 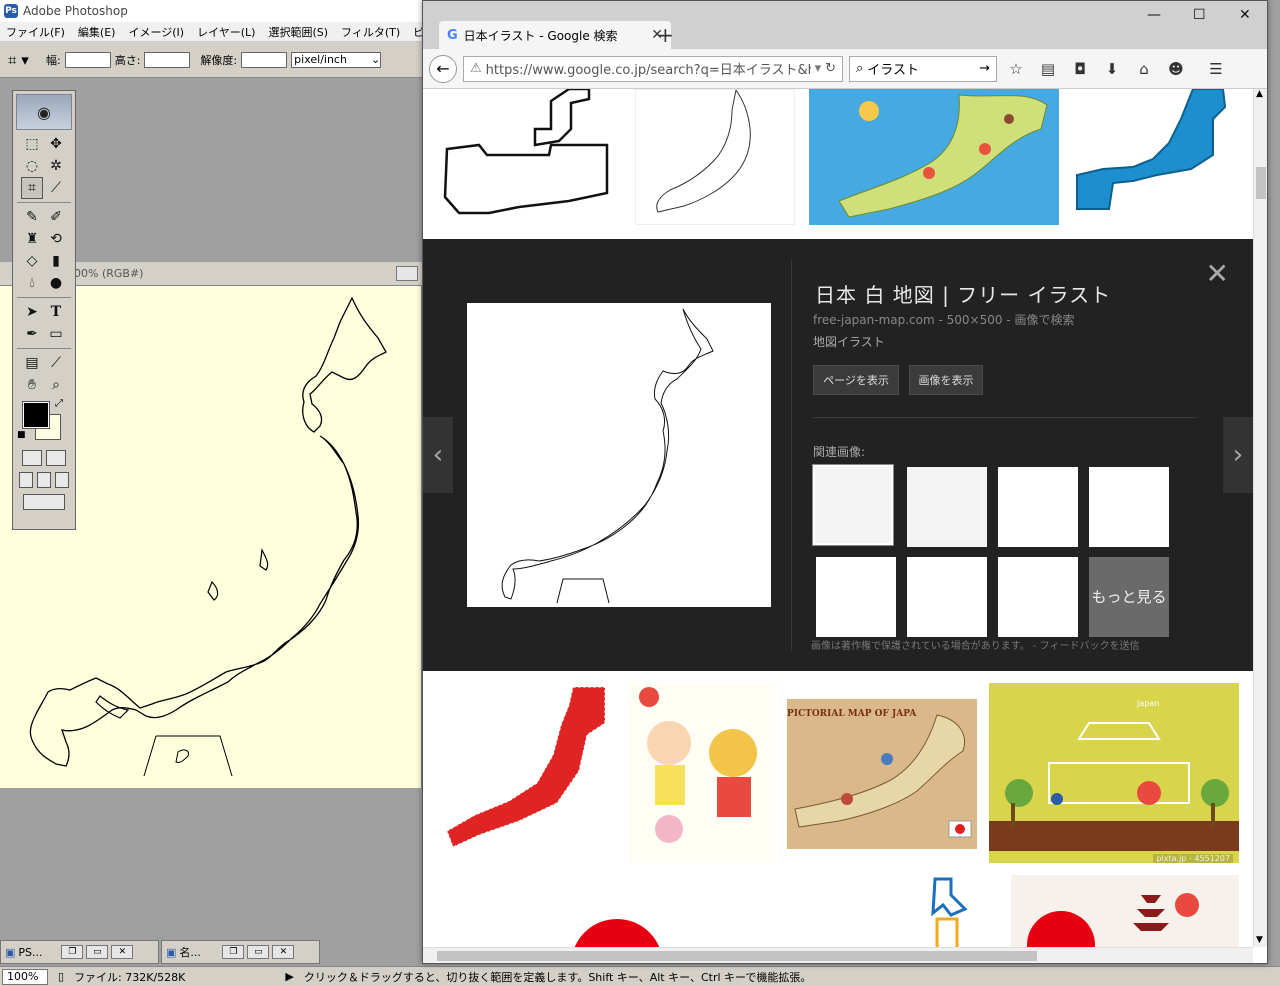 I want to click on stamp-icon: ♜, so click(x=32, y=239).